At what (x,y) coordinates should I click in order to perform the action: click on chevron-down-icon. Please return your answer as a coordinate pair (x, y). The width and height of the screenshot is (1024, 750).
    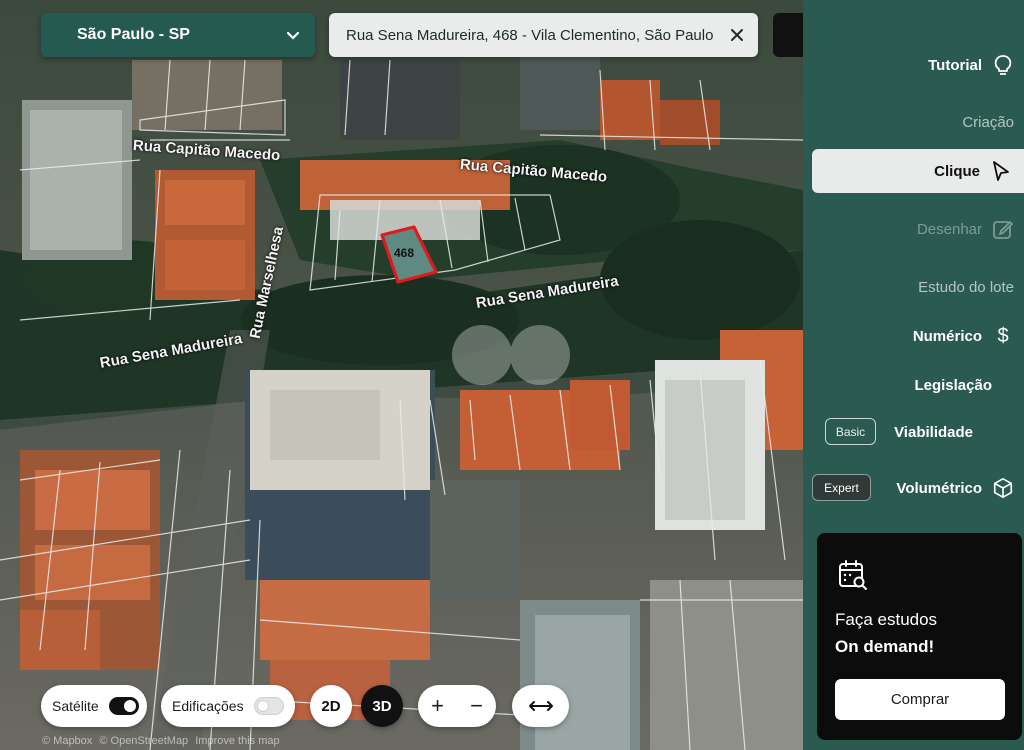
    Looking at the image, I should click on (293, 35).